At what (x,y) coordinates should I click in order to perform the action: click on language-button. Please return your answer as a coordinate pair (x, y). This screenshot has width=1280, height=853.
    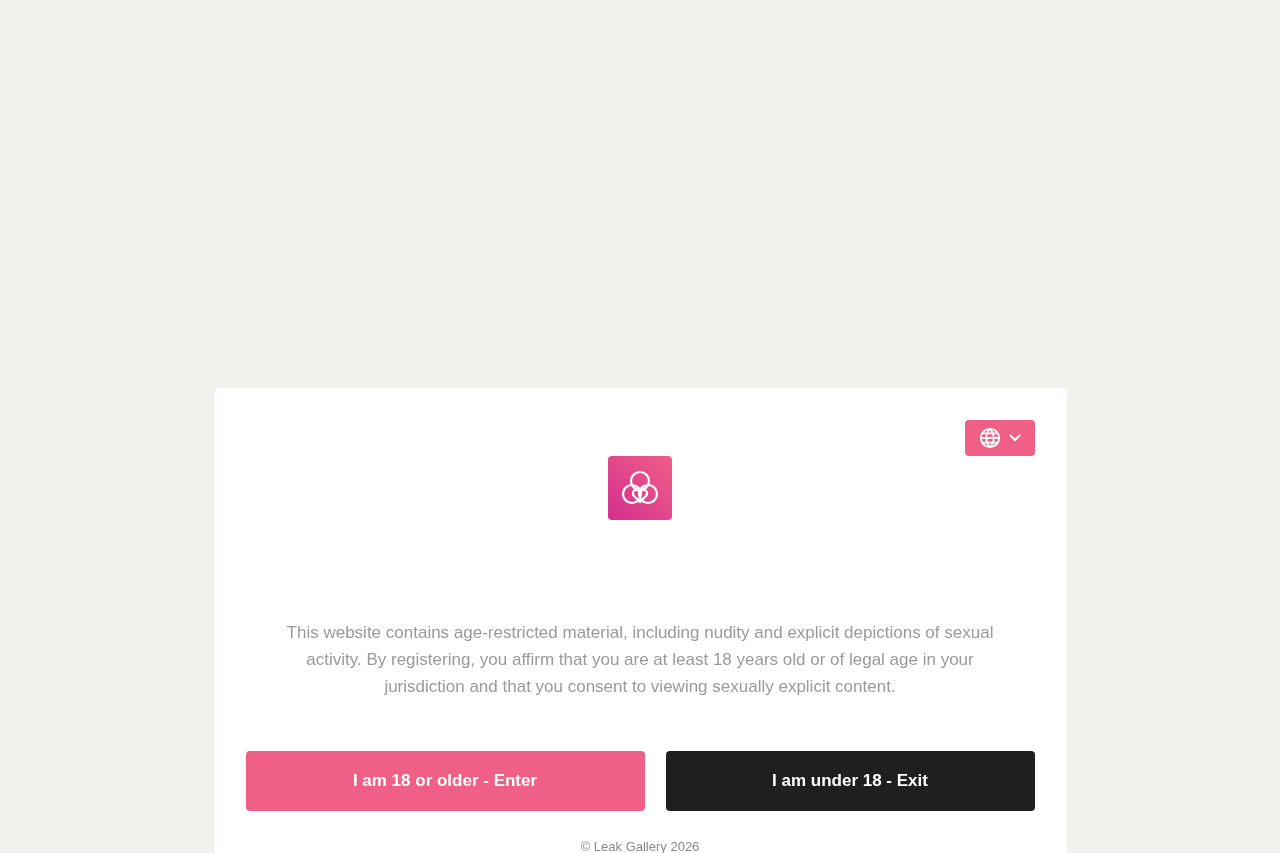
    Looking at the image, I should click on (999, 438).